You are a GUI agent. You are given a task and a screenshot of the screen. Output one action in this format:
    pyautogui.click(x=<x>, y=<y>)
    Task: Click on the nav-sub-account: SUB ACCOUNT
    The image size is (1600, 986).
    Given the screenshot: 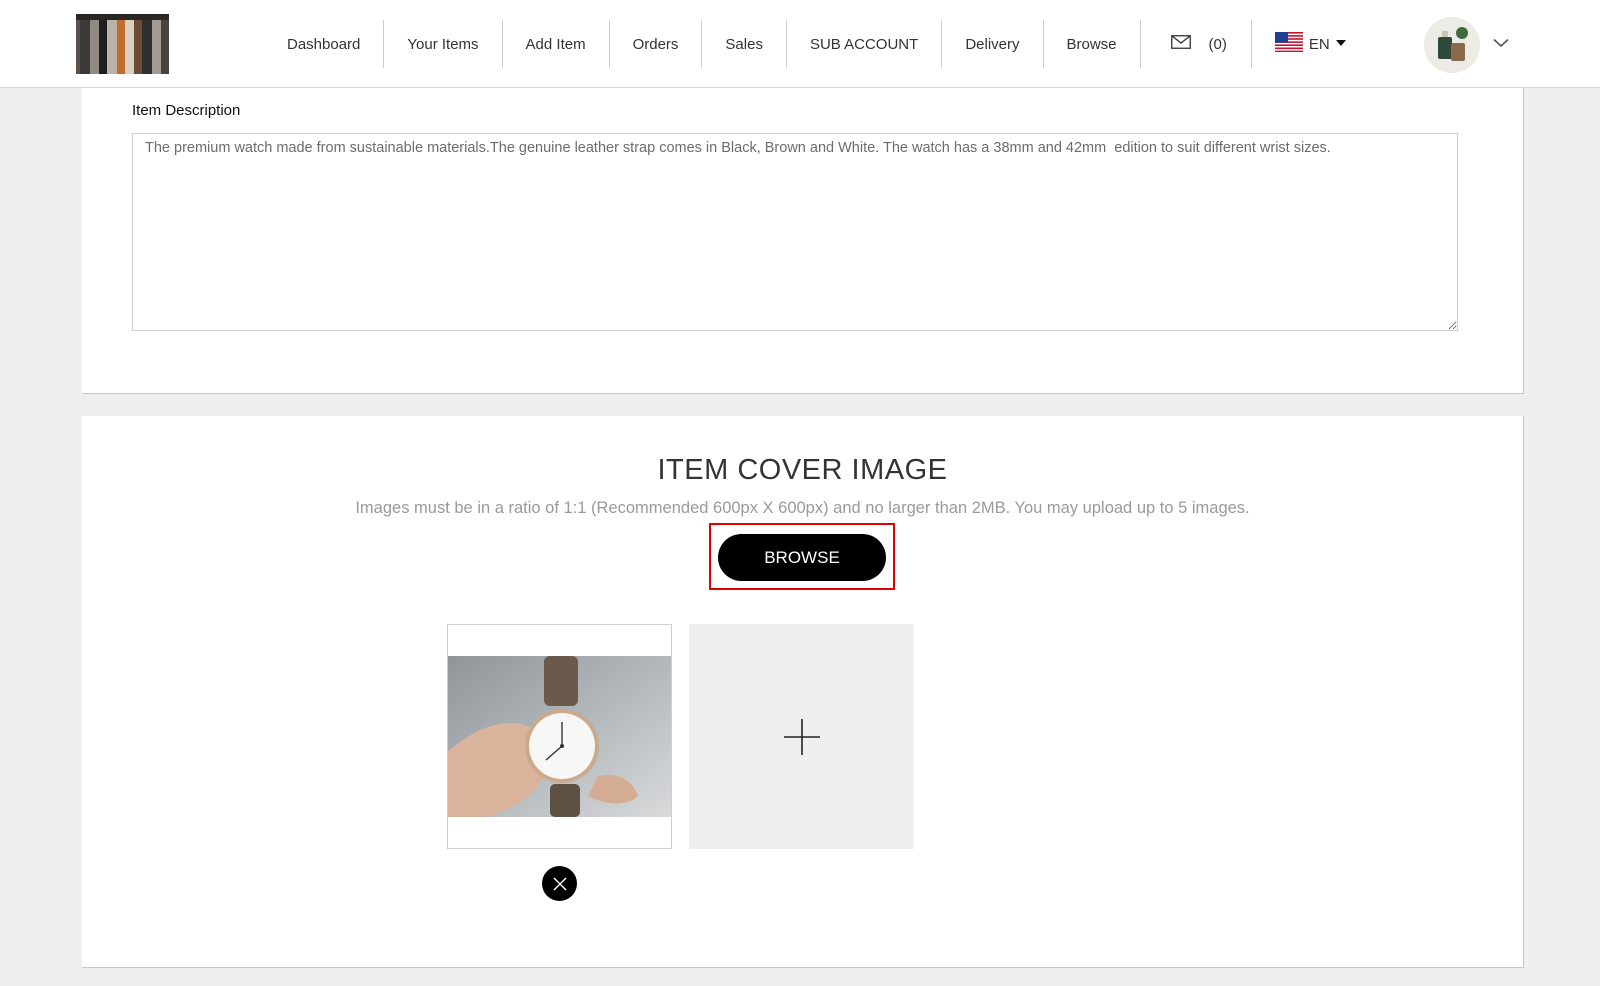 What is the action you would take?
    pyautogui.click(x=865, y=44)
    